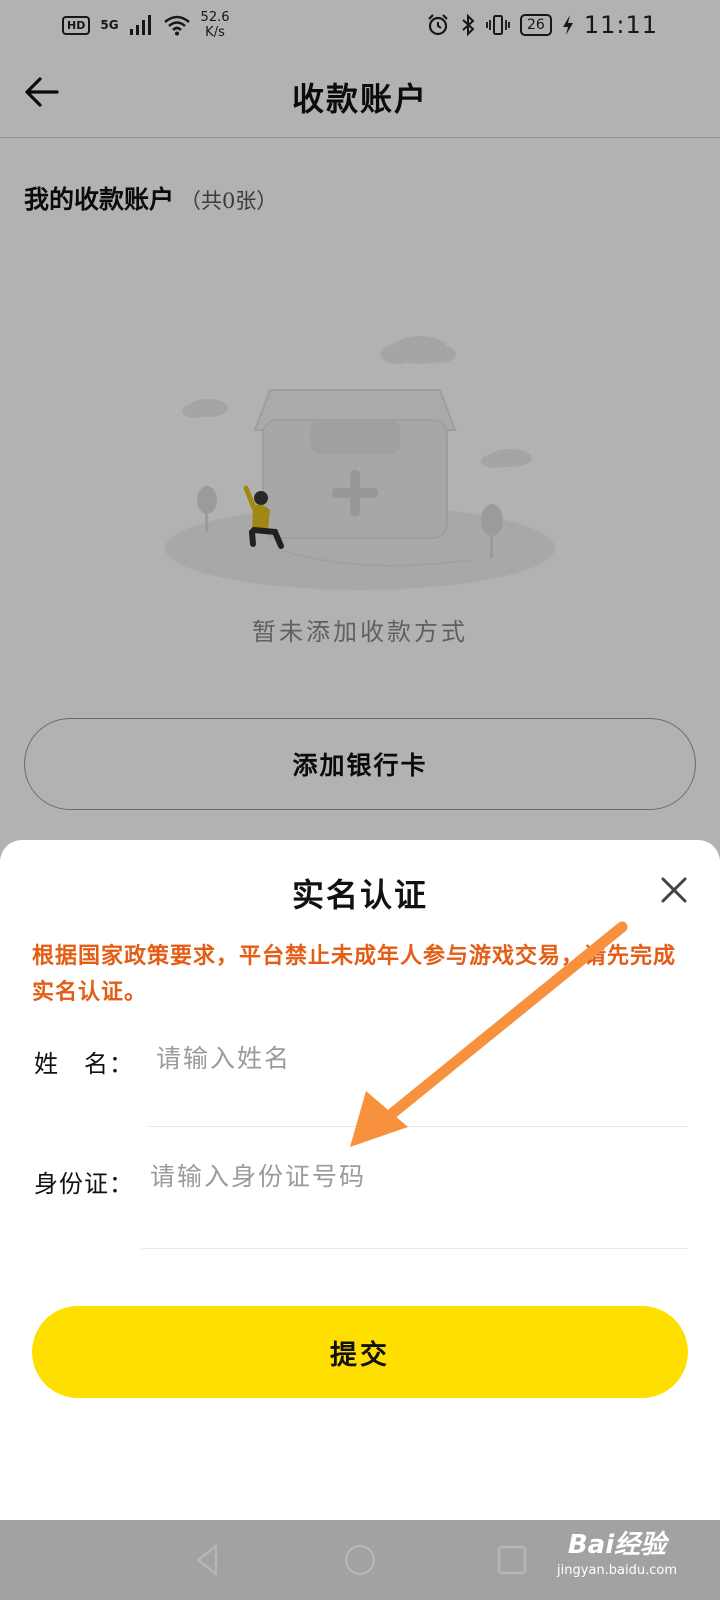 The width and height of the screenshot is (720, 1600). I want to click on watermark-domain: jingyan.baidu.com, so click(617, 1570).